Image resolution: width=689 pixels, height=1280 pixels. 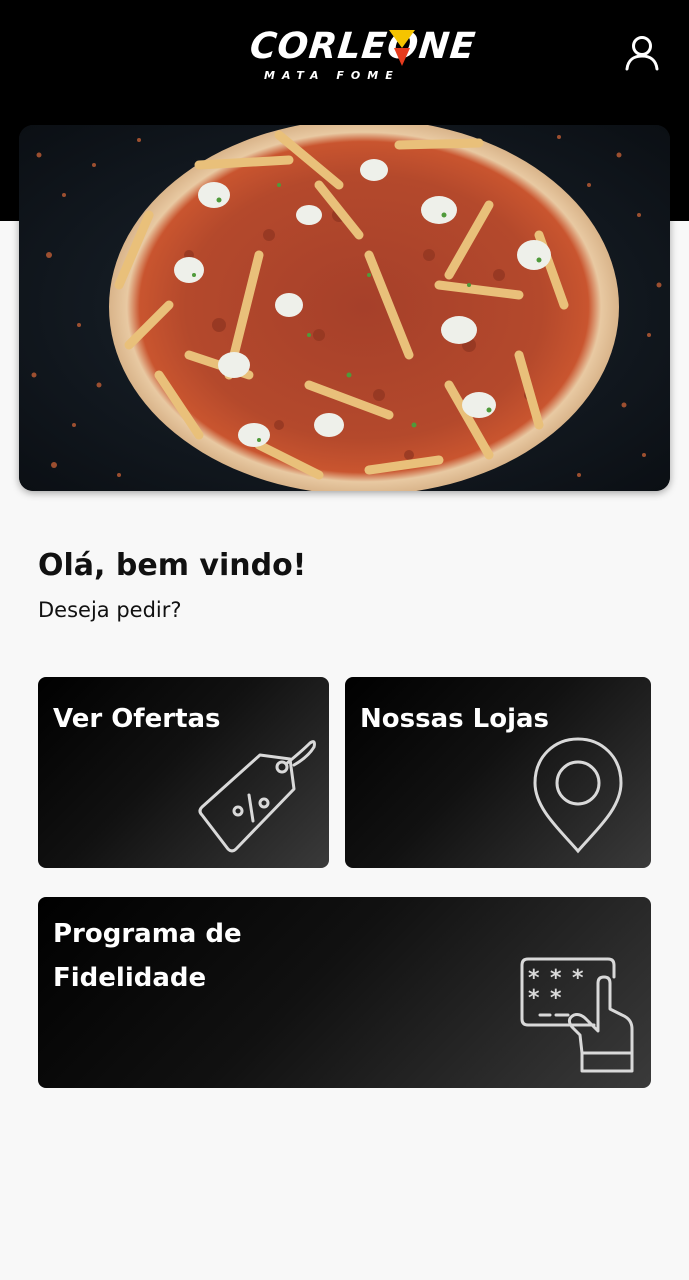 I want to click on brand-name: CORLEONE, so click(x=362, y=46).